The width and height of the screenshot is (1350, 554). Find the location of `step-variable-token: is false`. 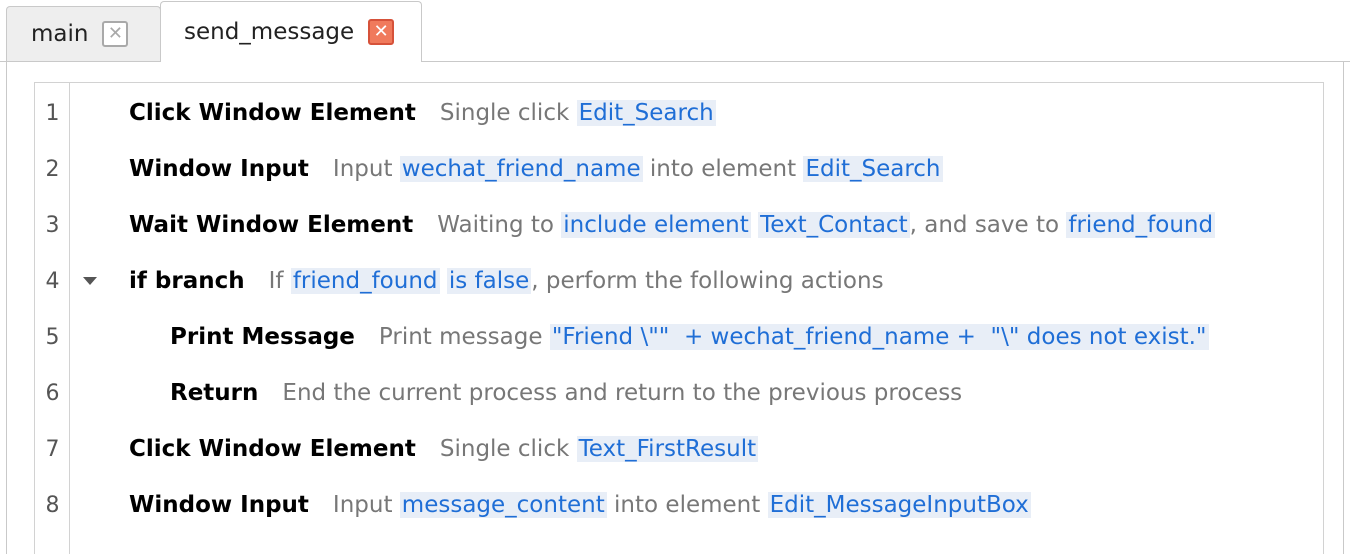

step-variable-token: is false is located at coordinates (489, 281).